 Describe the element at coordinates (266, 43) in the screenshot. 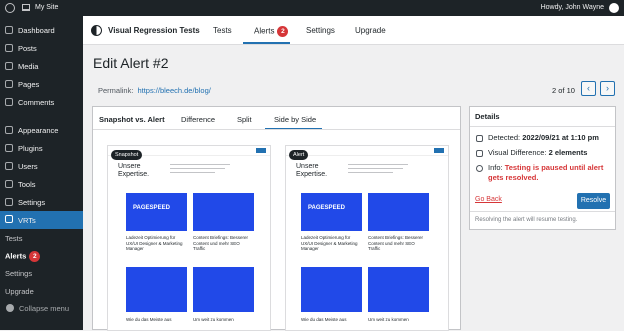

I see `active-tab-indicator` at that location.